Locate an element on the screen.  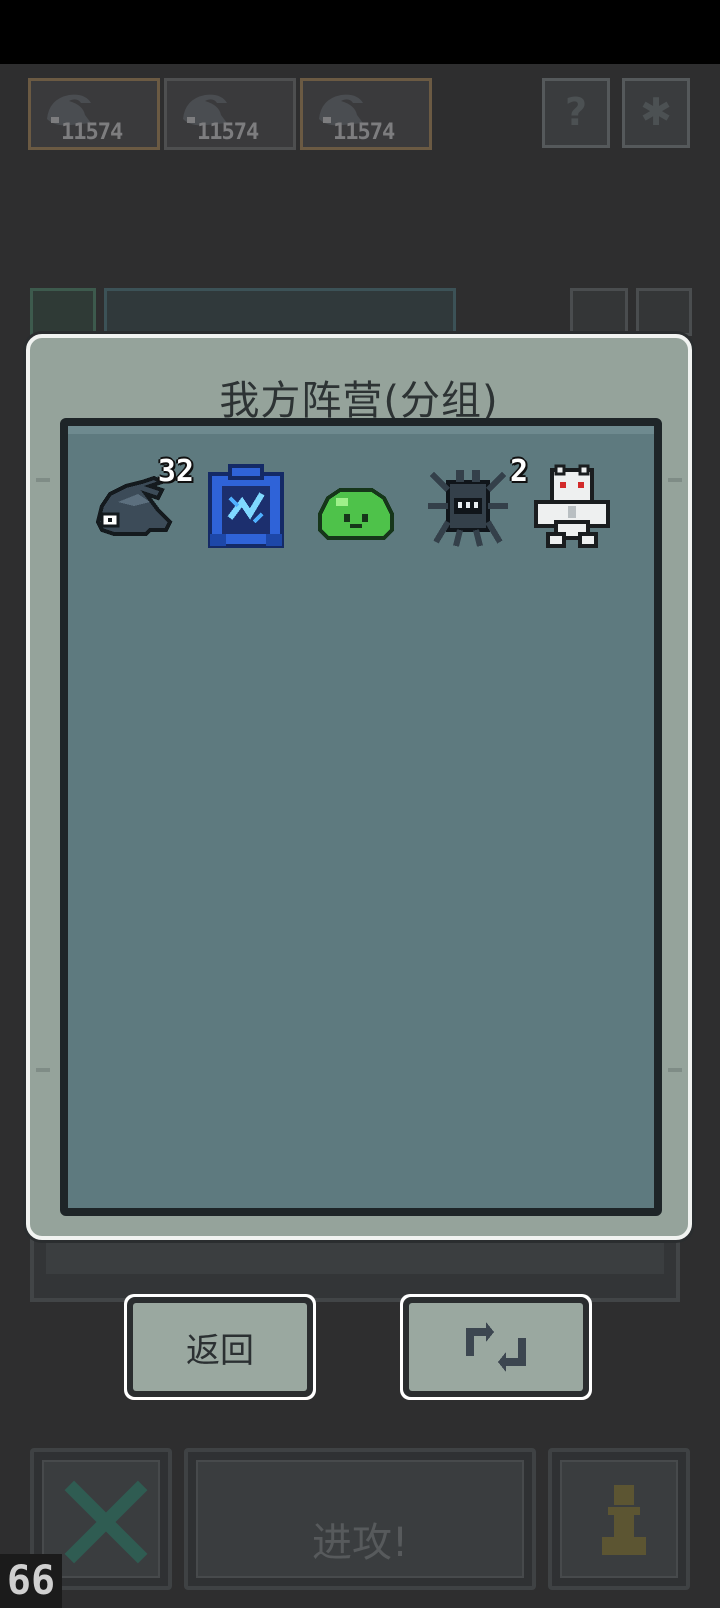
panel-highlight is located at coordinates (361, 430).